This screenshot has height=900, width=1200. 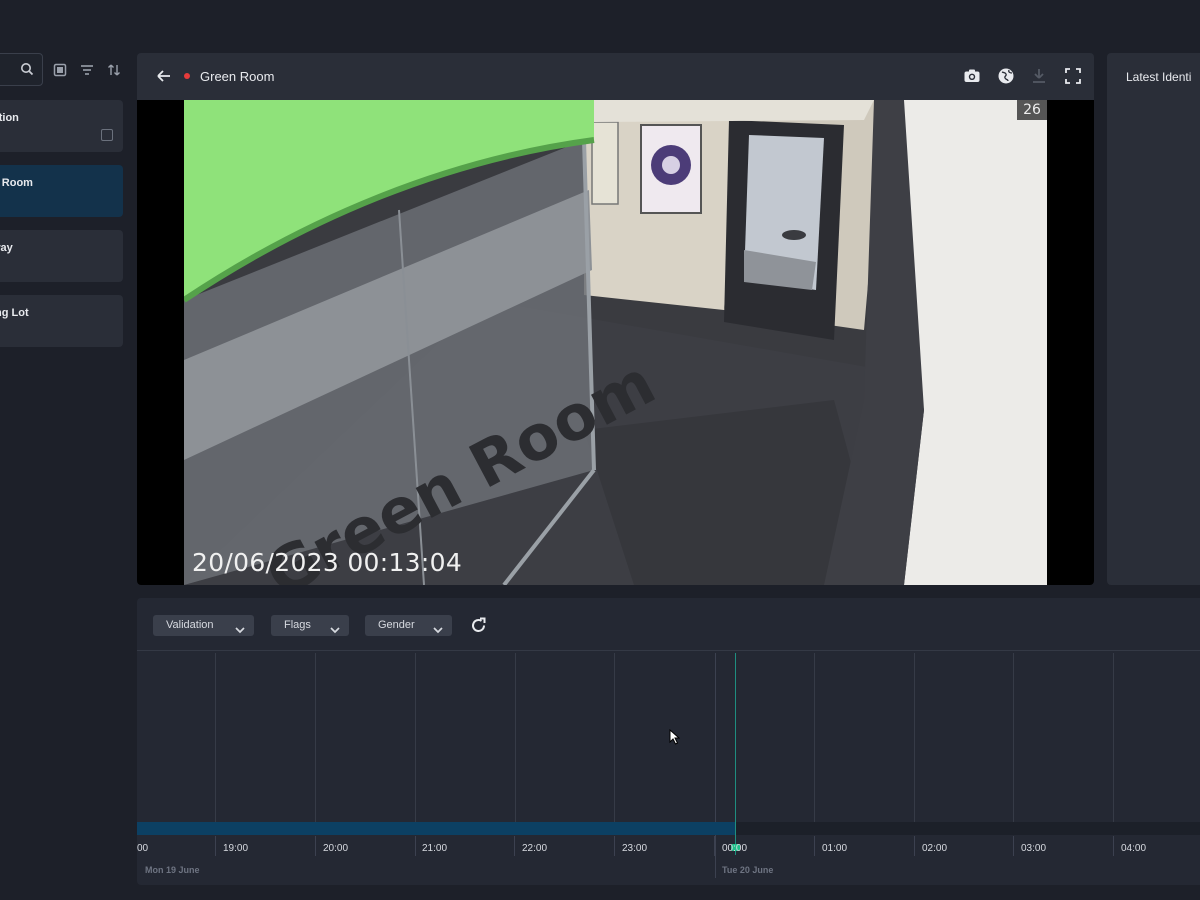 I want to click on hour-label: 00:00, so click(x=735, y=848).